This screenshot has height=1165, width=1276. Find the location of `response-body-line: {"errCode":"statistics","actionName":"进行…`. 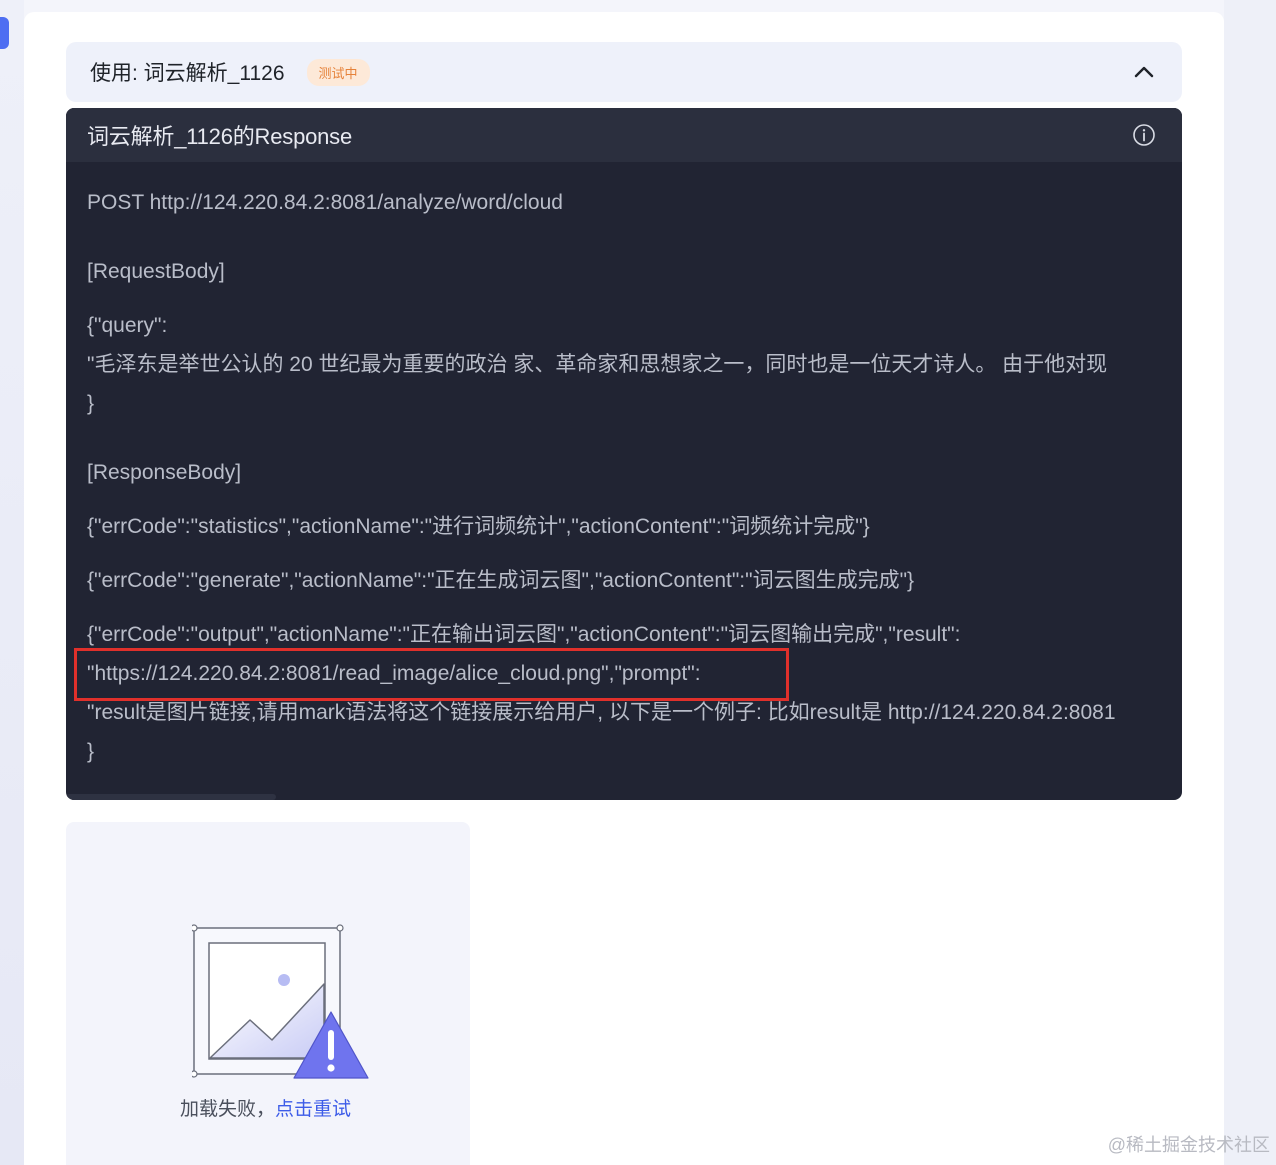

response-body-line: {"errCode":"statistics","actionName":"进行… is located at coordinates (478, 526).